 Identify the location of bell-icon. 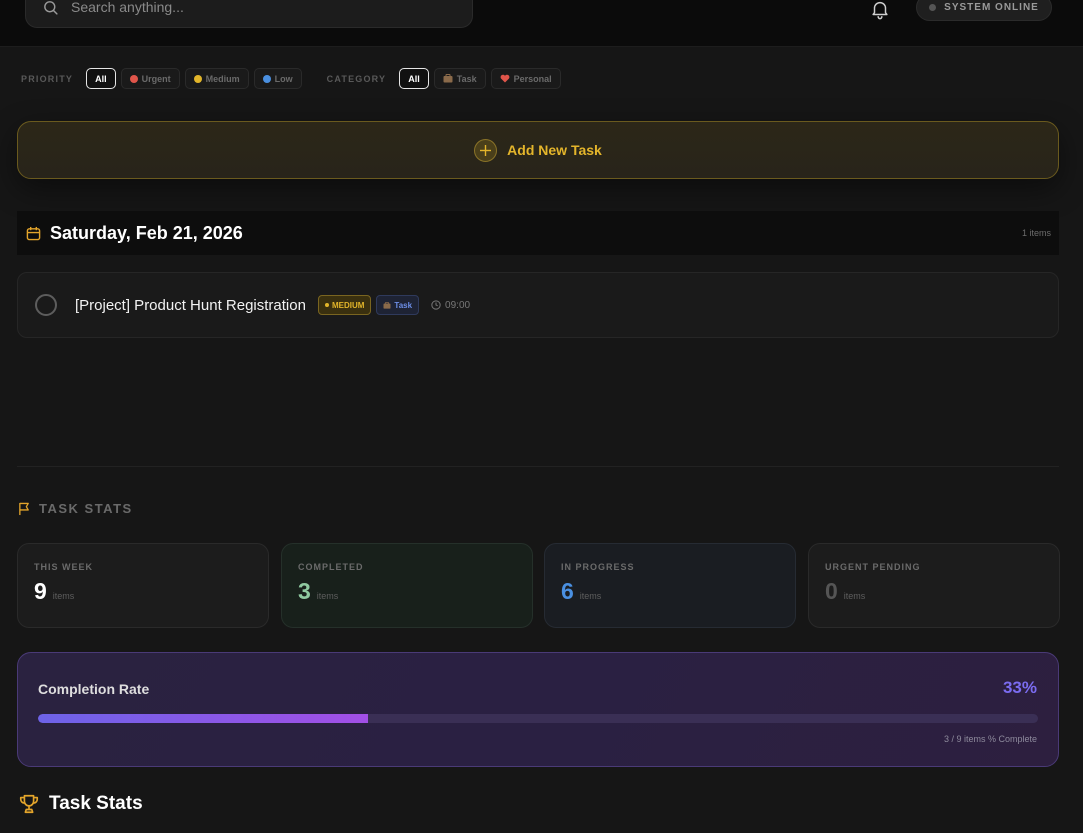
(880, 10).